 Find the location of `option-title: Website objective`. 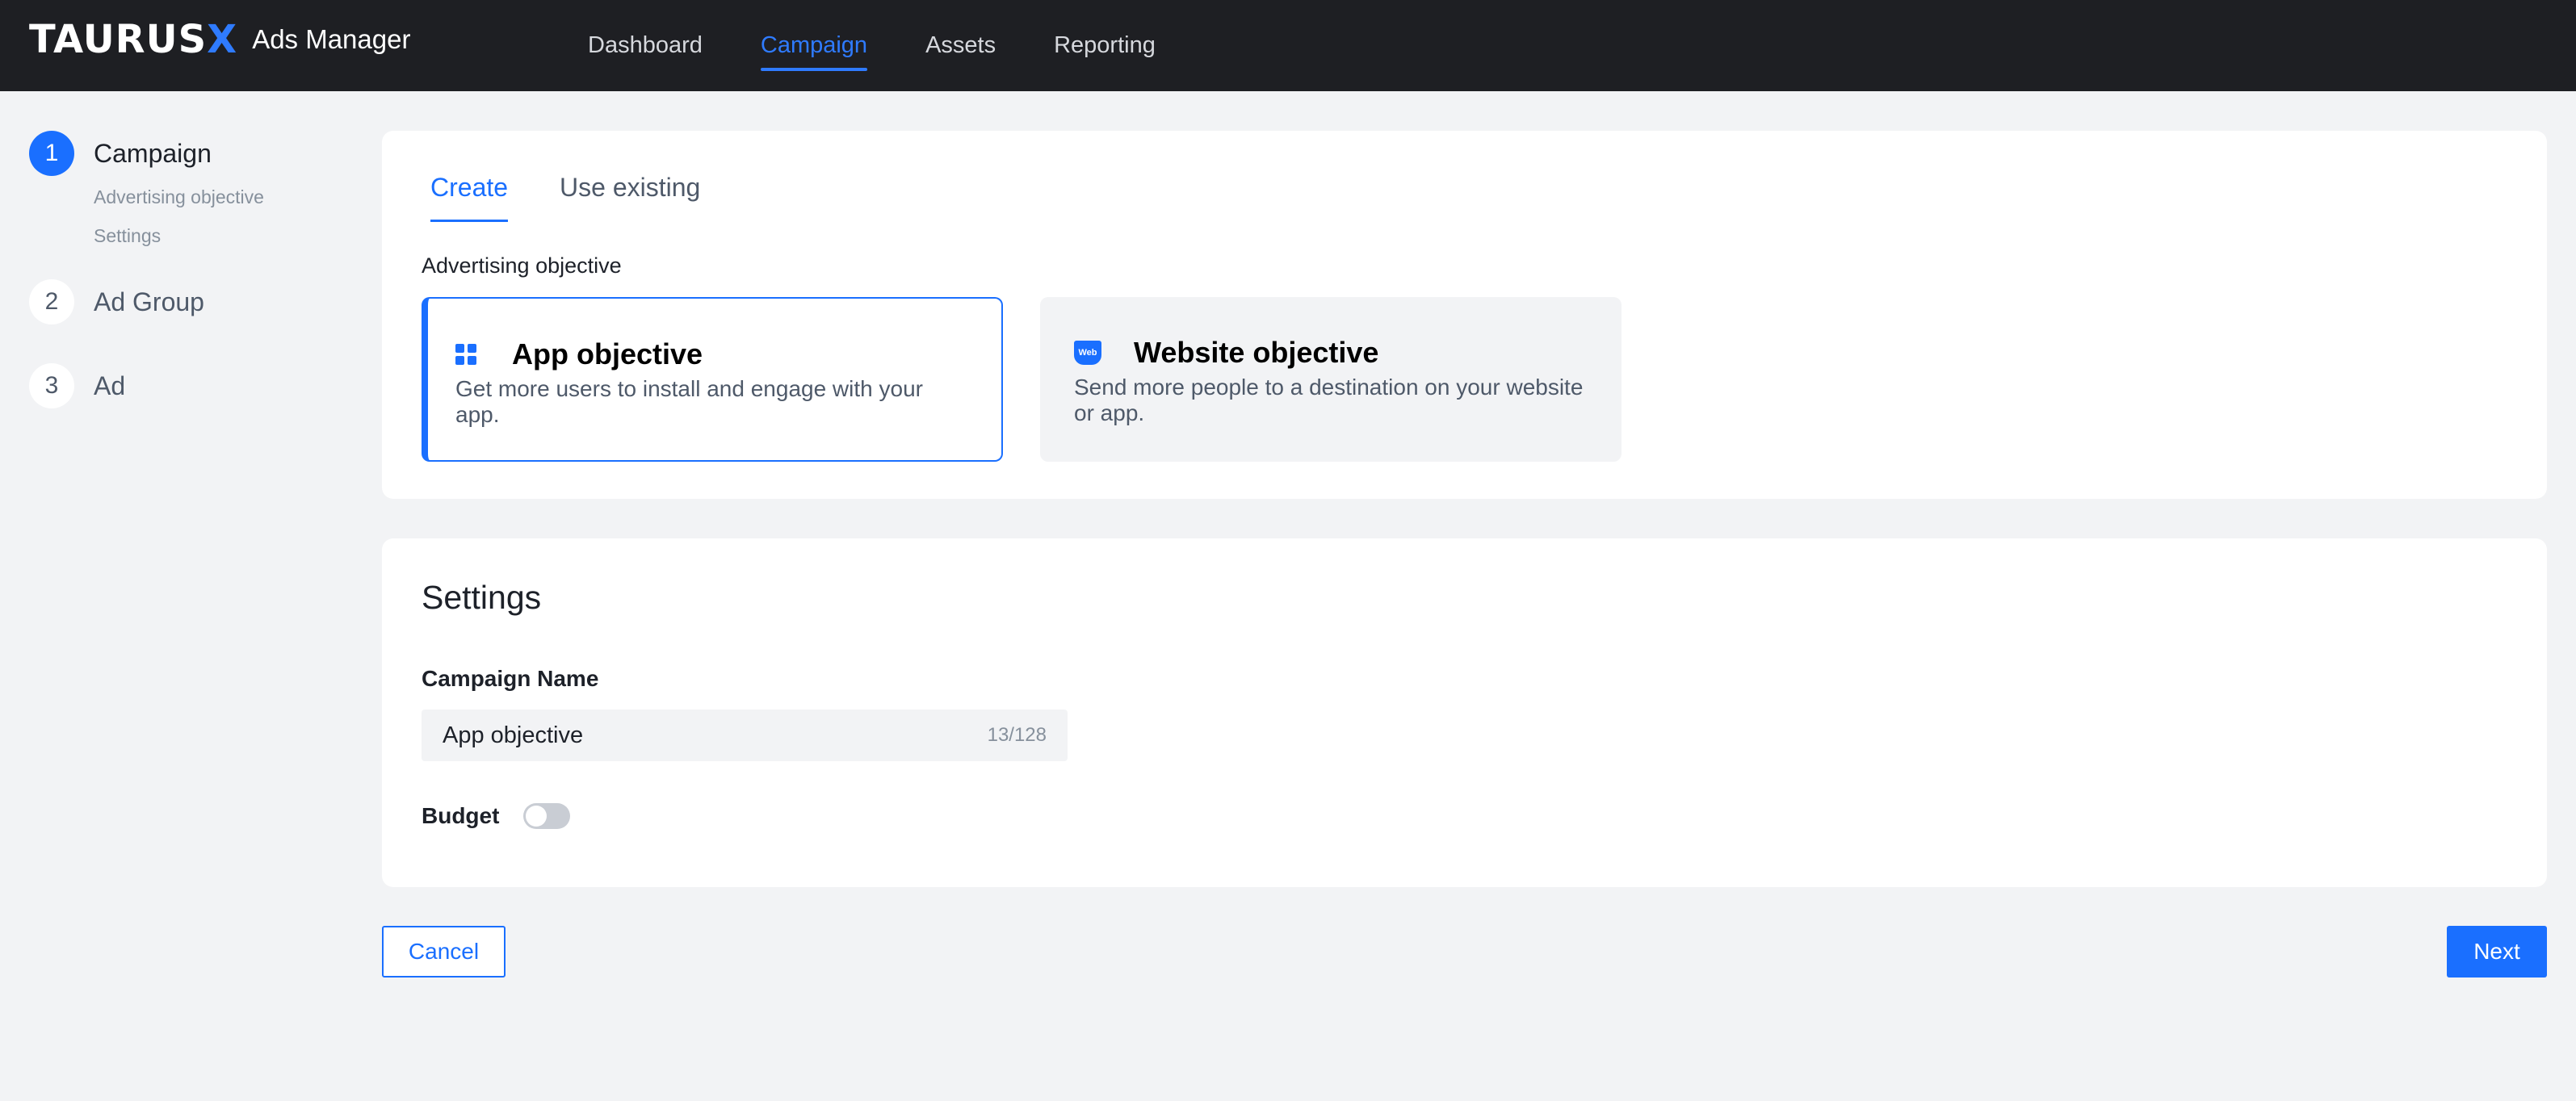

option-title: Website objective is located at coordinates (1256, 352).